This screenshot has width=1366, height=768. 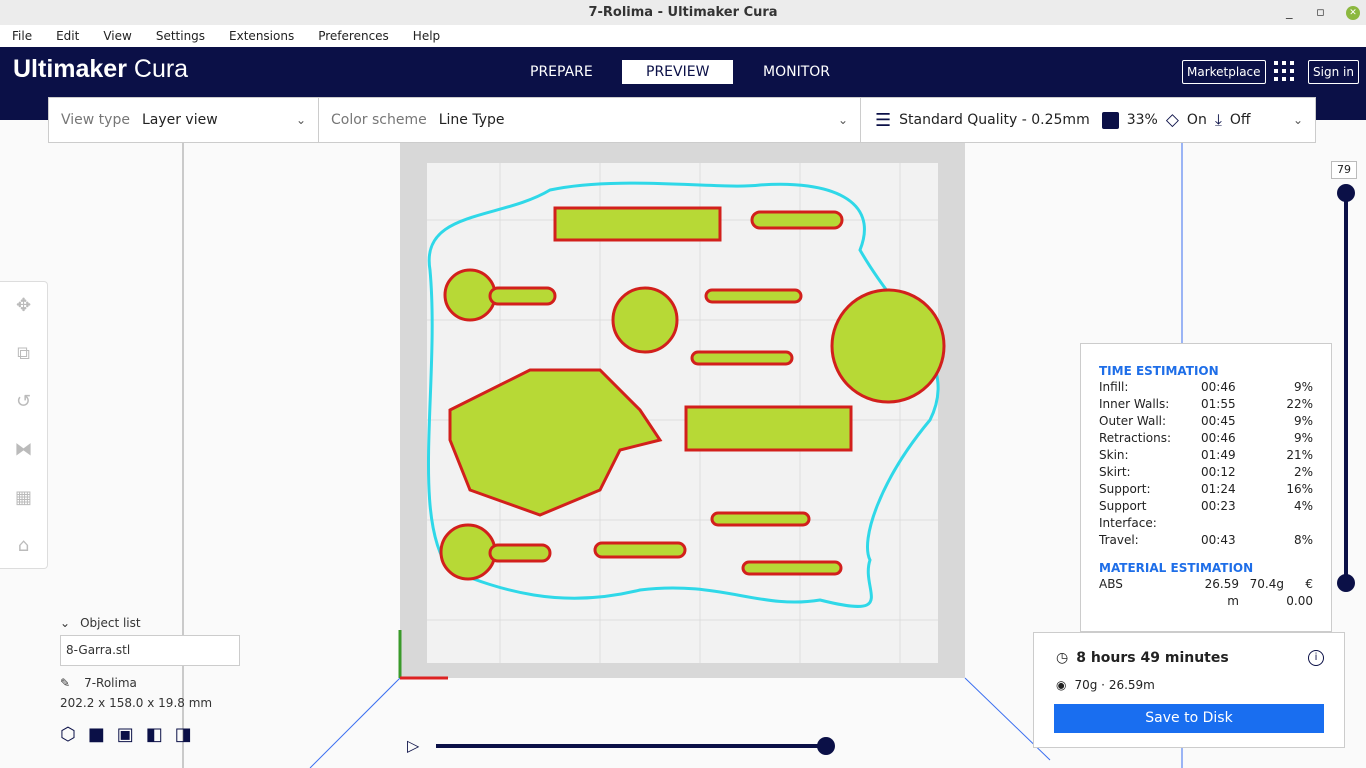 I want to click on time-cell: Outer Wall:, so click(x=1133, y=421).